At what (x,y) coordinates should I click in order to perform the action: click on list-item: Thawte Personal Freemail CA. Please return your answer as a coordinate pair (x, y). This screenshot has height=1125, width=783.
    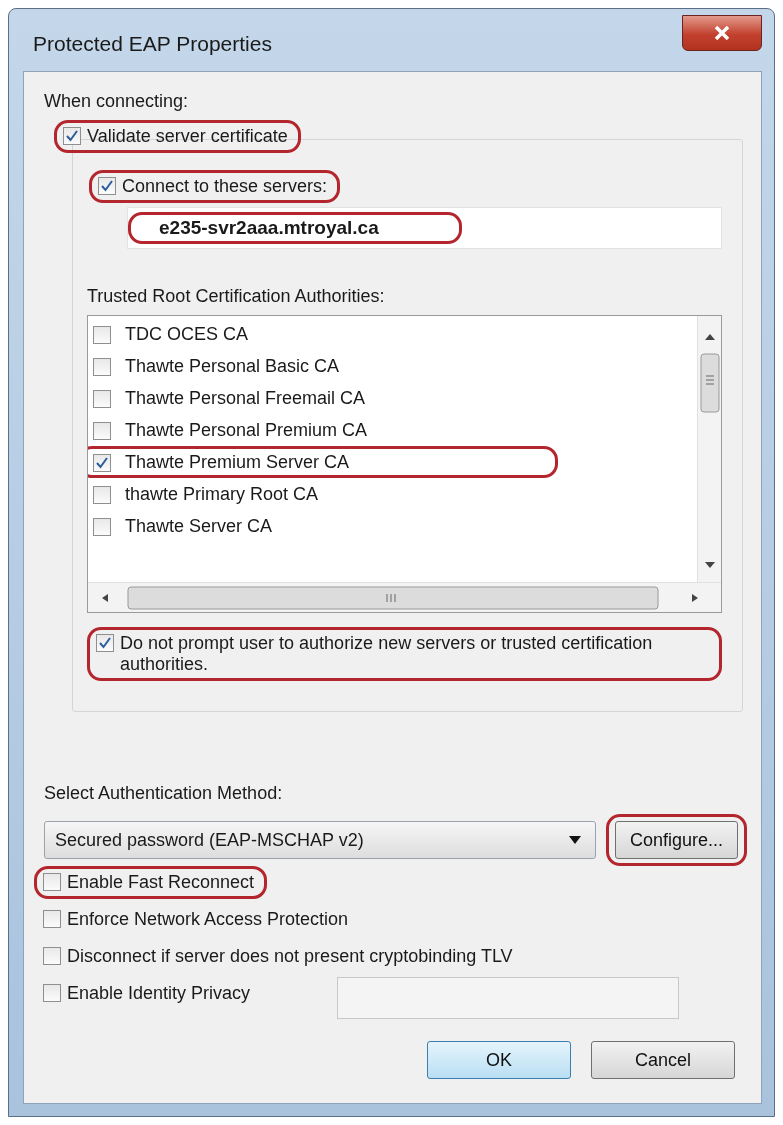
    Looking at the image, I should click on (245, 398).